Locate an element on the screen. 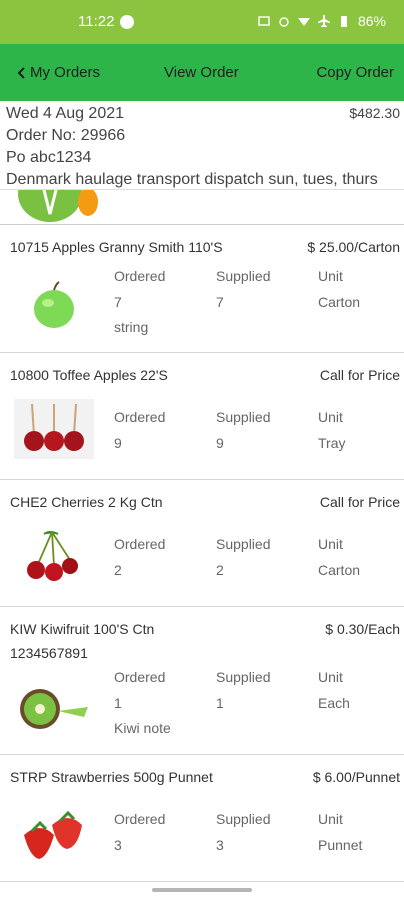 The width and height of the screenshot is (404, 900). fruit-image-icon is located at coordinates (58, 206).